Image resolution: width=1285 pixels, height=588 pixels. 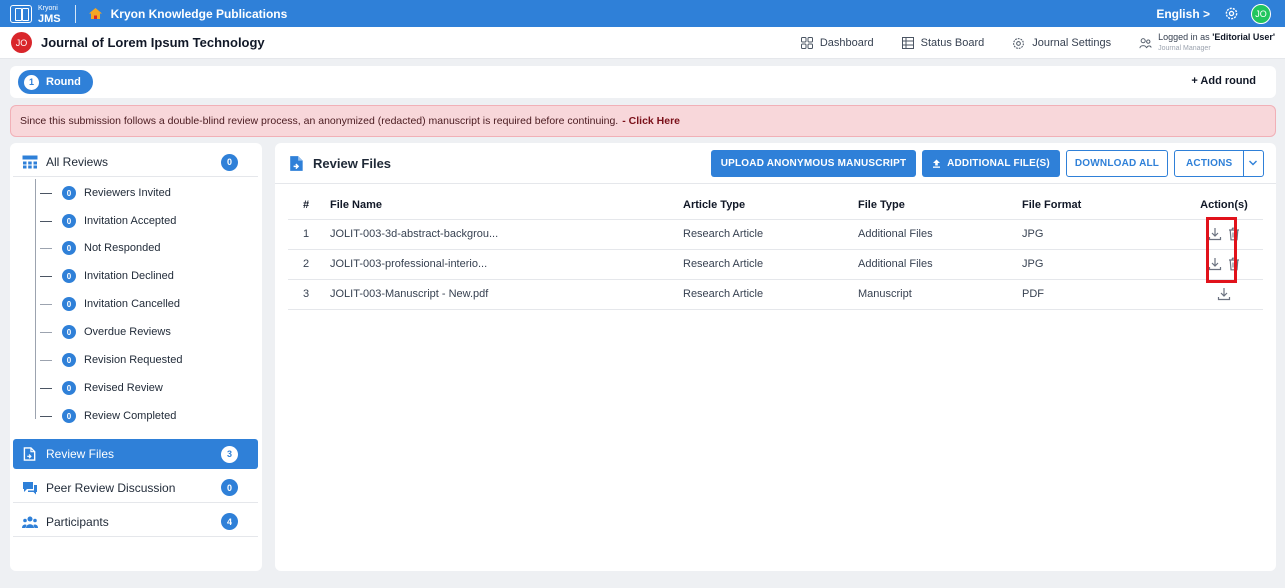 I want to click on login-prefix: Logged in as, so click(x=1184, y=37).